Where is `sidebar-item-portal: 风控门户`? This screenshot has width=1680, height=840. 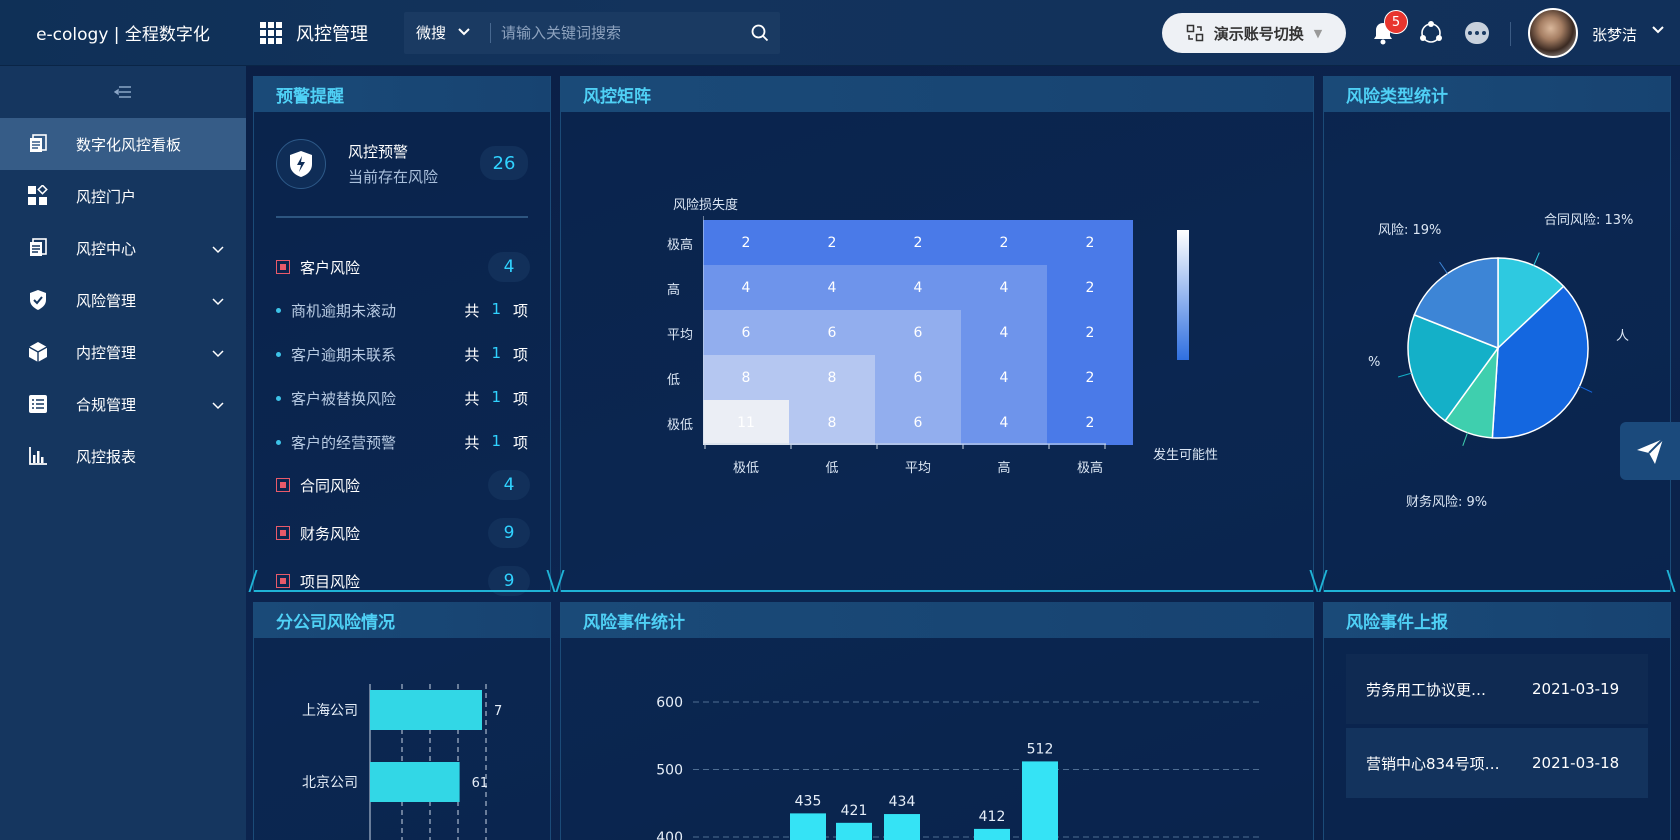
sidebar-item-portal: 风控门户 is located at coordinates (123, 196).